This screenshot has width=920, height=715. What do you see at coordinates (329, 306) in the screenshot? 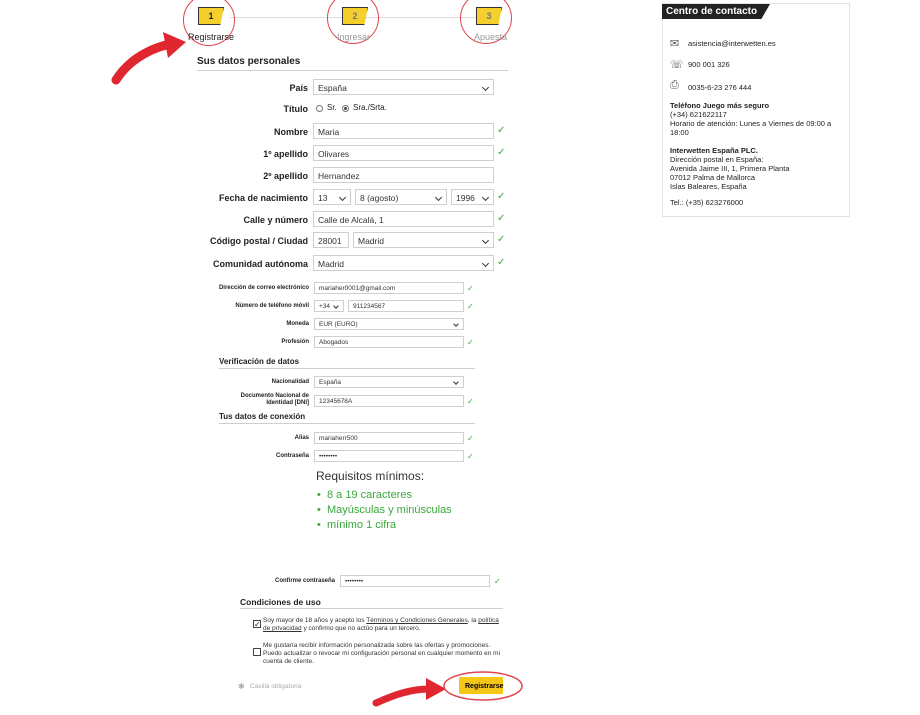
I see `phone-prefix-select: +34` at bounding box center [329, 306].